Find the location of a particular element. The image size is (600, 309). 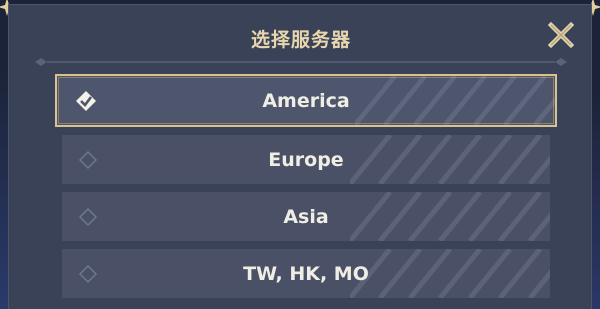

server-option-europe: Europe is located at coordinates (306, 159).